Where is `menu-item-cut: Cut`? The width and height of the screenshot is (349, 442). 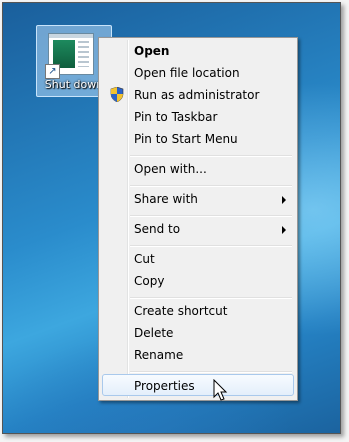
menu-item-cut: Cut is located at coordinates (198, 259).